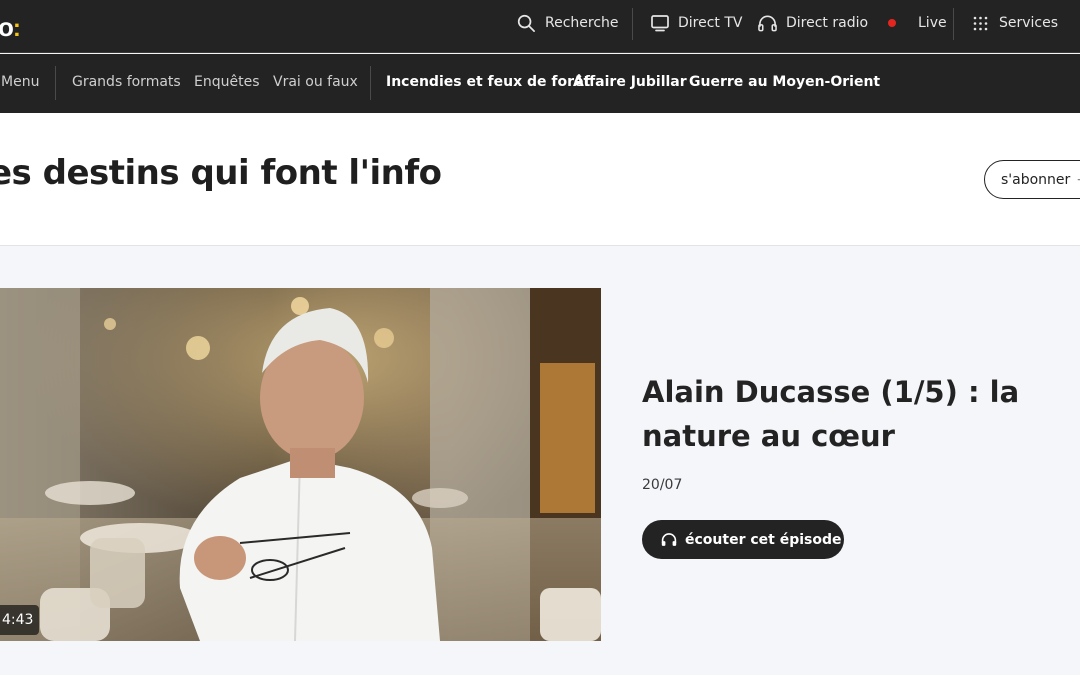  Describe the element at coordinates (16, 28) in the screenshot. I see `logo-dots: :` at that location.